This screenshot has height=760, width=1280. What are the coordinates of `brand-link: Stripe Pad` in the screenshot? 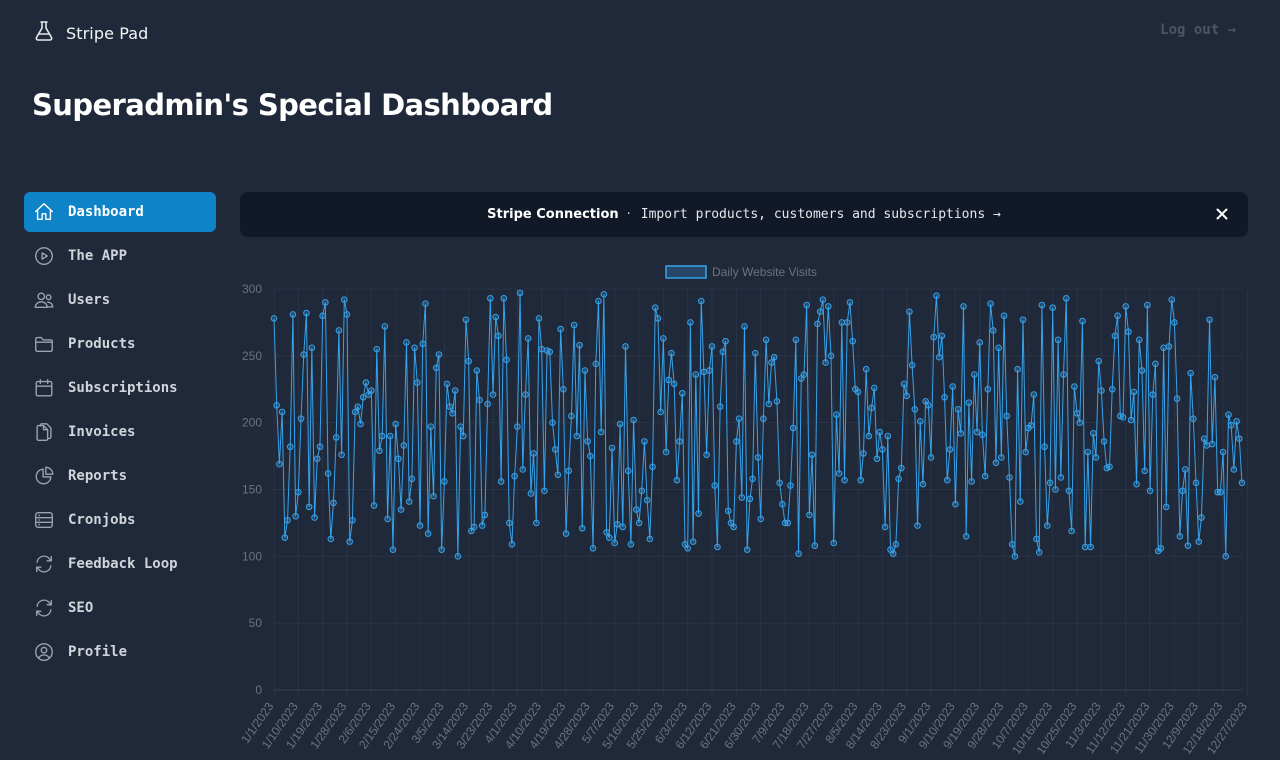 It's located at (90, 33).